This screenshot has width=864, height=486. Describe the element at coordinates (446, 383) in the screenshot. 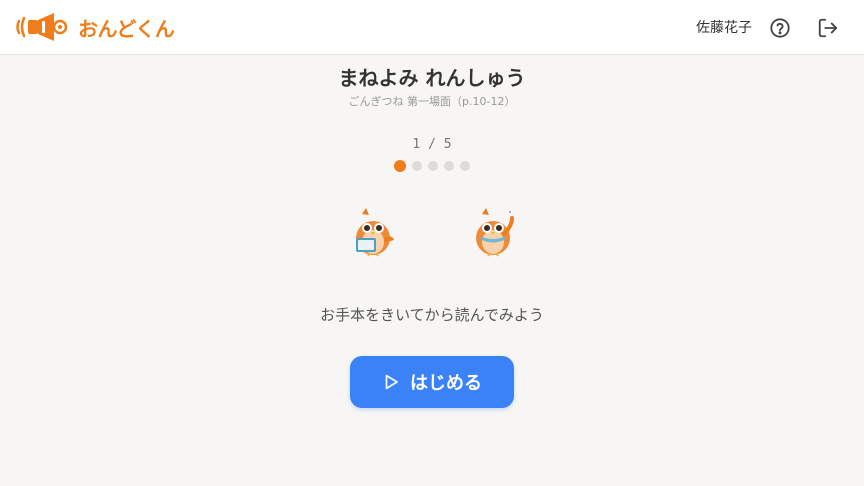

I see `start-button-label: はじめる` at that location.